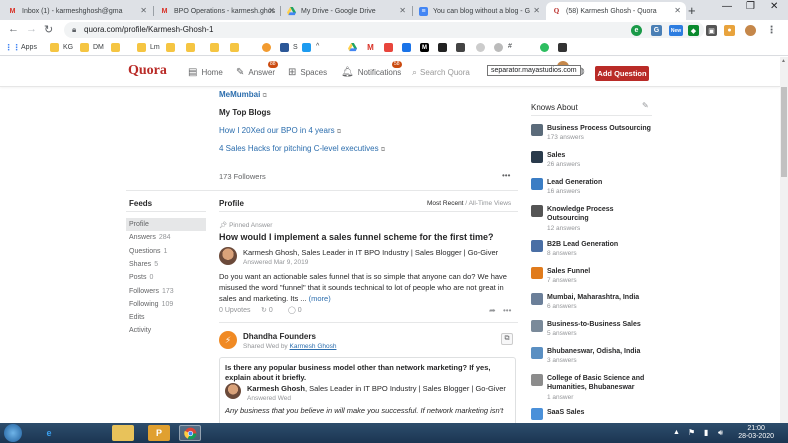 The width and height of the screenshot is (788, 443). I want to click on feed-item-followers: Followers 173, so click(166, 291).